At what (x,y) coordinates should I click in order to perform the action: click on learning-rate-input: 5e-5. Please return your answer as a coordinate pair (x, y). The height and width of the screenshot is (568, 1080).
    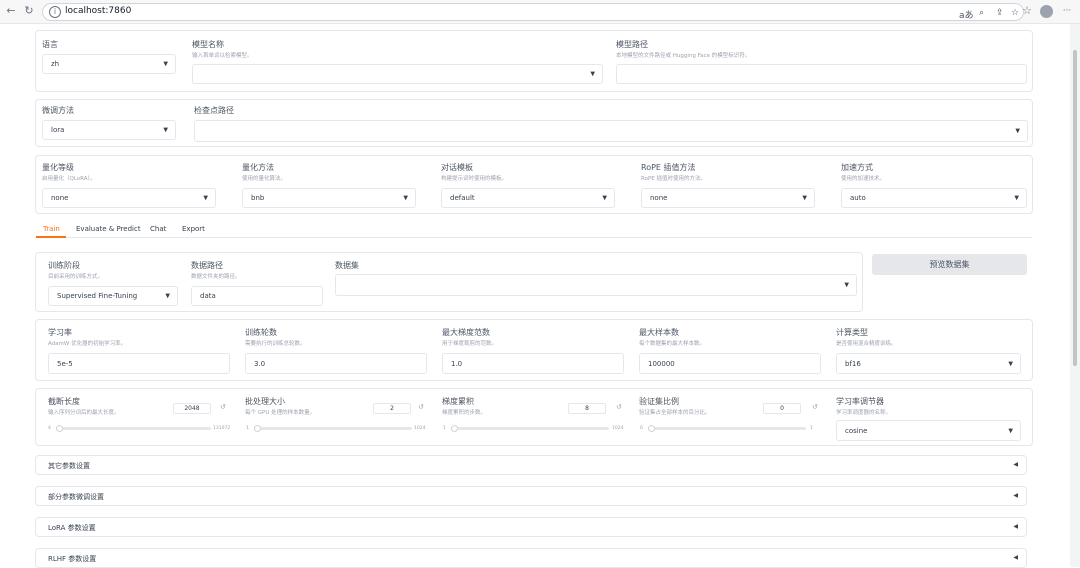
    Looking at the image, I should click on (139, 363).